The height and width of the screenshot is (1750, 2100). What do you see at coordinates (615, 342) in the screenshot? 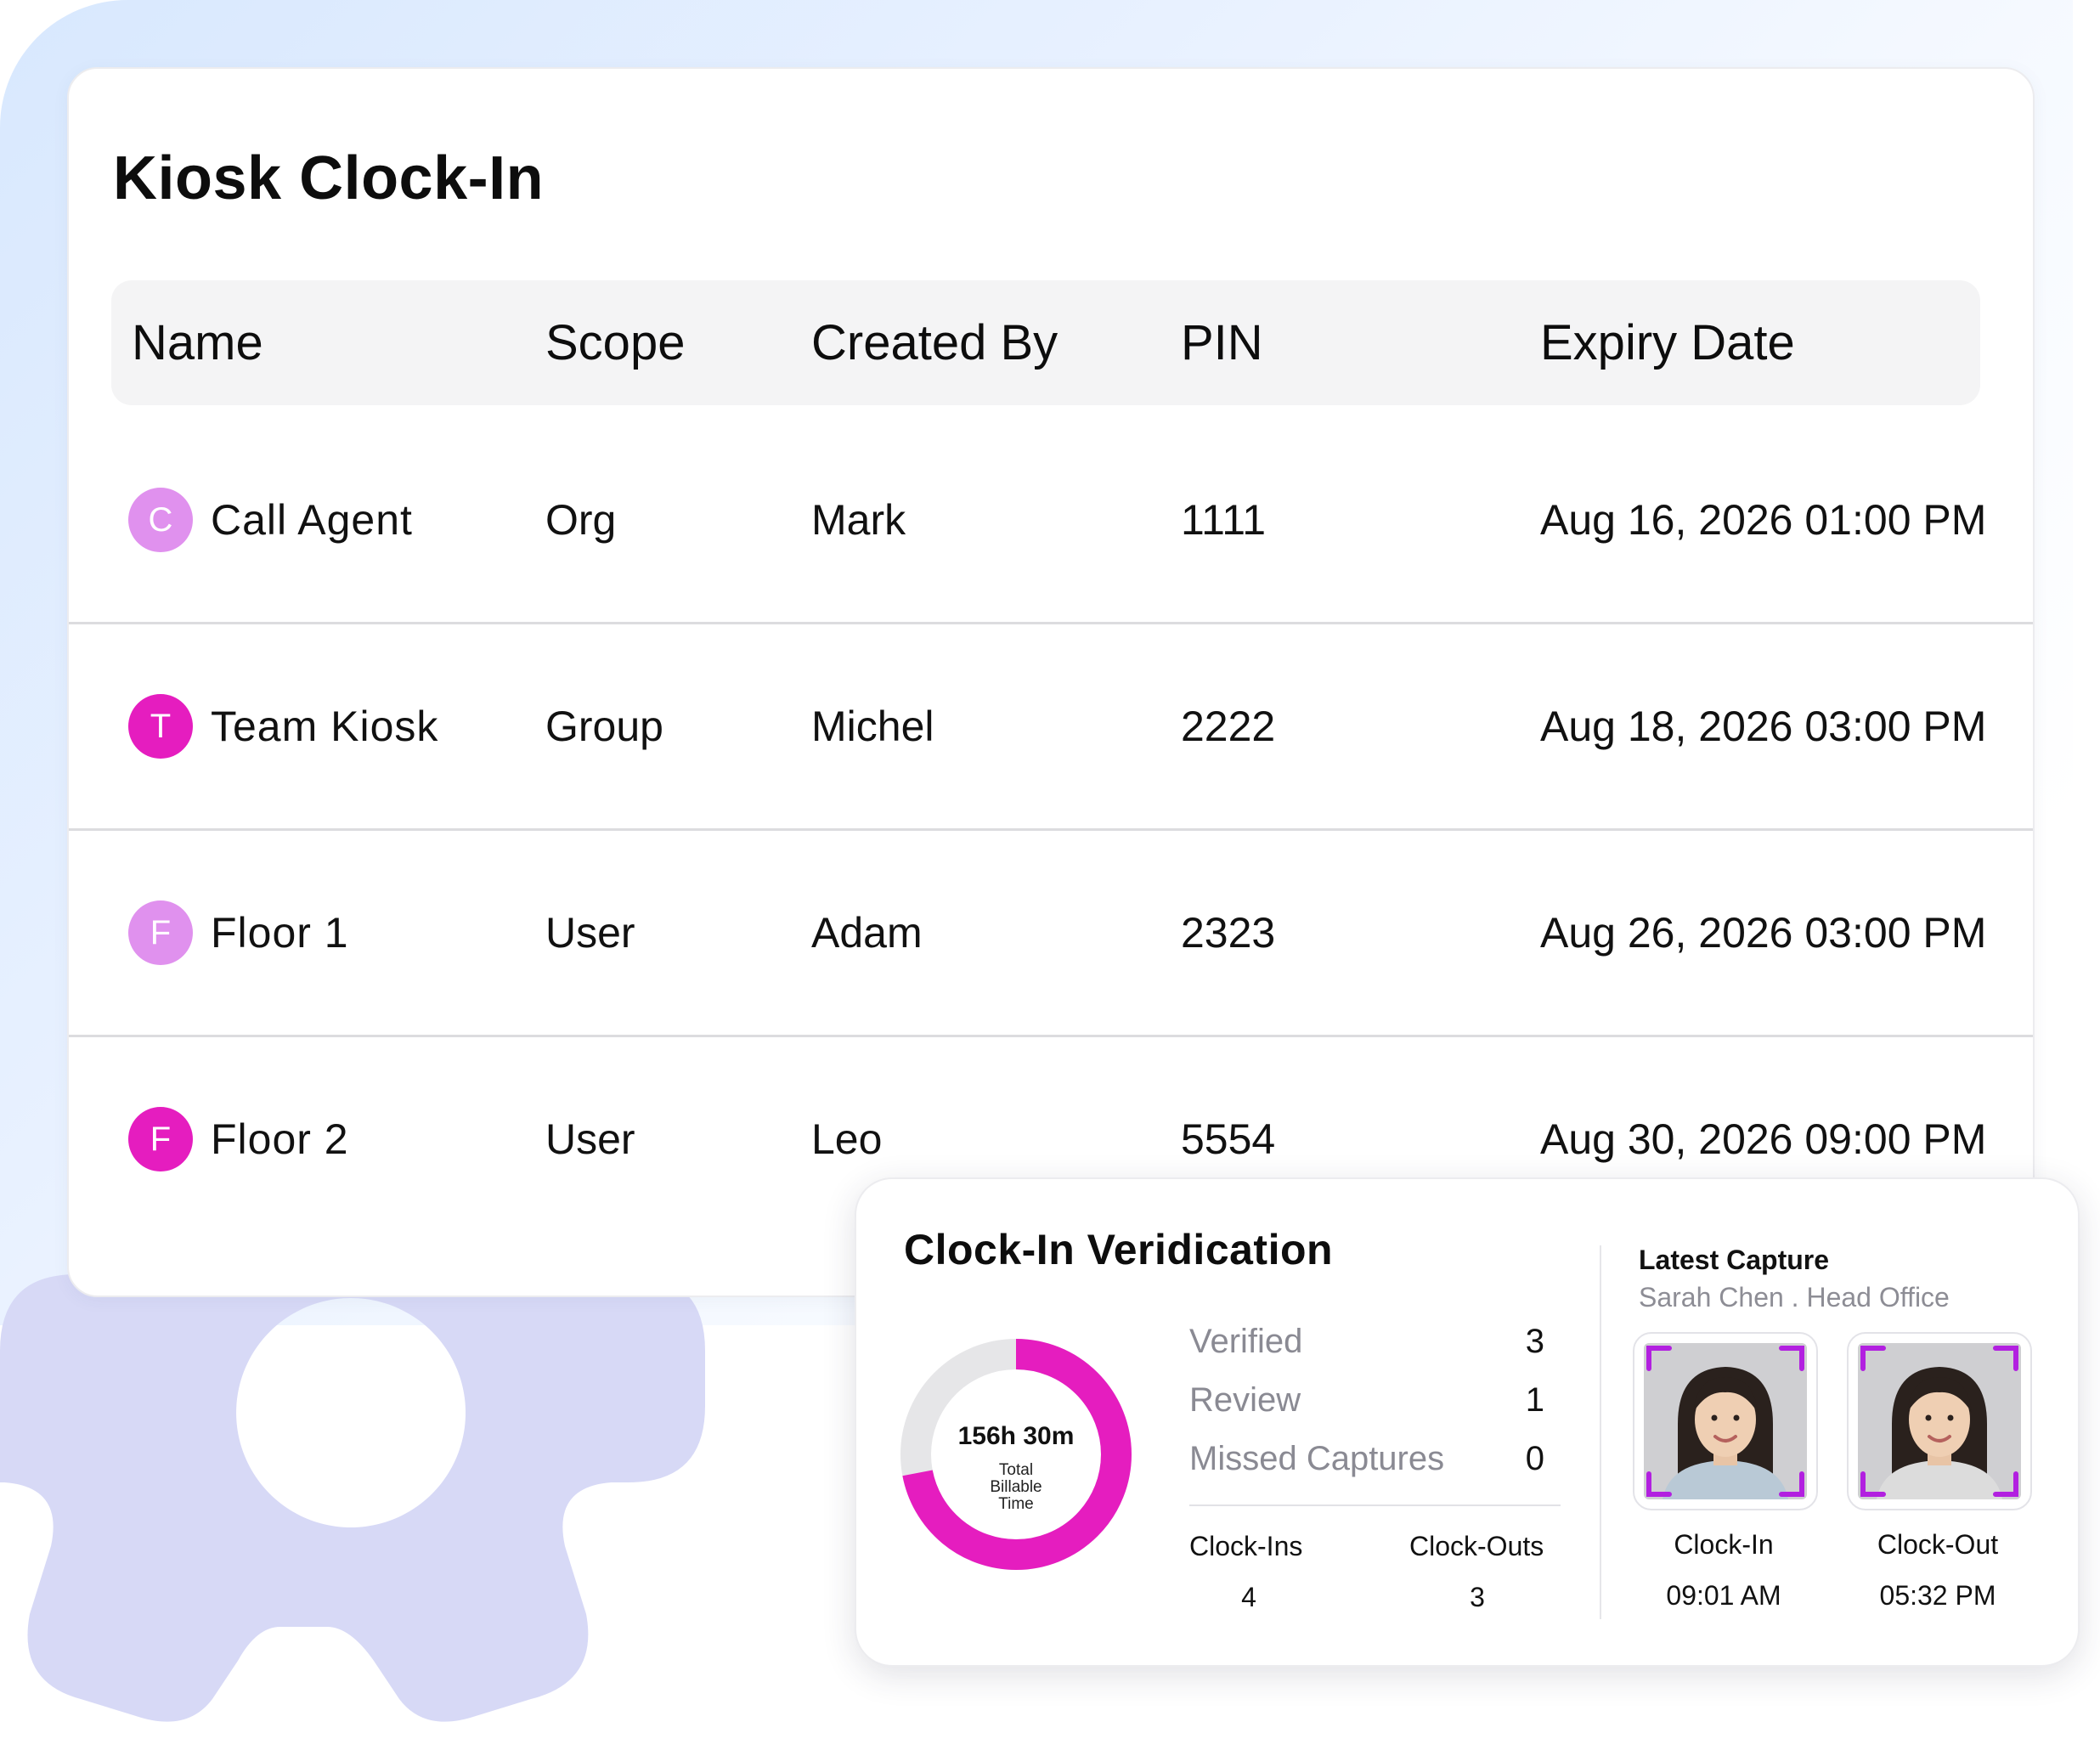
I see `column-header-scope: Scope` at bounding box center [615, 342].